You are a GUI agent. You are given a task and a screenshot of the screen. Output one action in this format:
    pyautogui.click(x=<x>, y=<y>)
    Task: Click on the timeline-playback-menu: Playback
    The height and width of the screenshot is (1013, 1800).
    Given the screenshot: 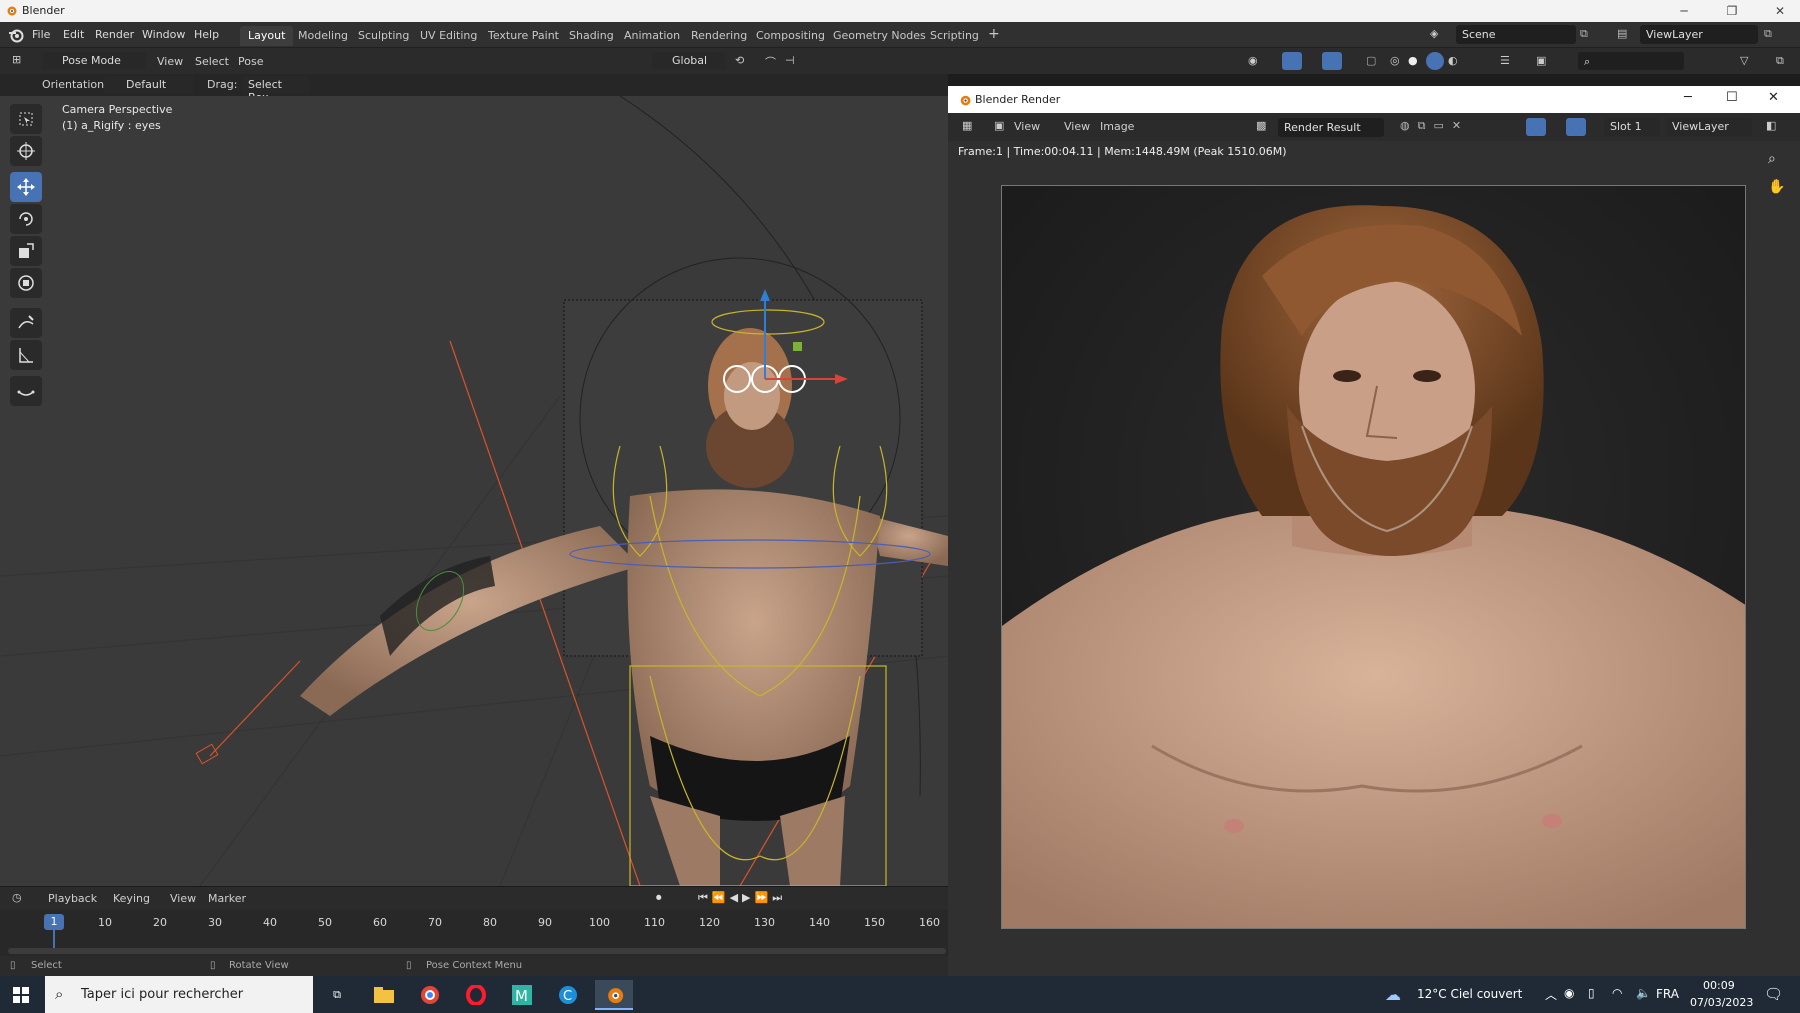 What is the action you would take?
    pyautogui.click(x=72, y=898)
    